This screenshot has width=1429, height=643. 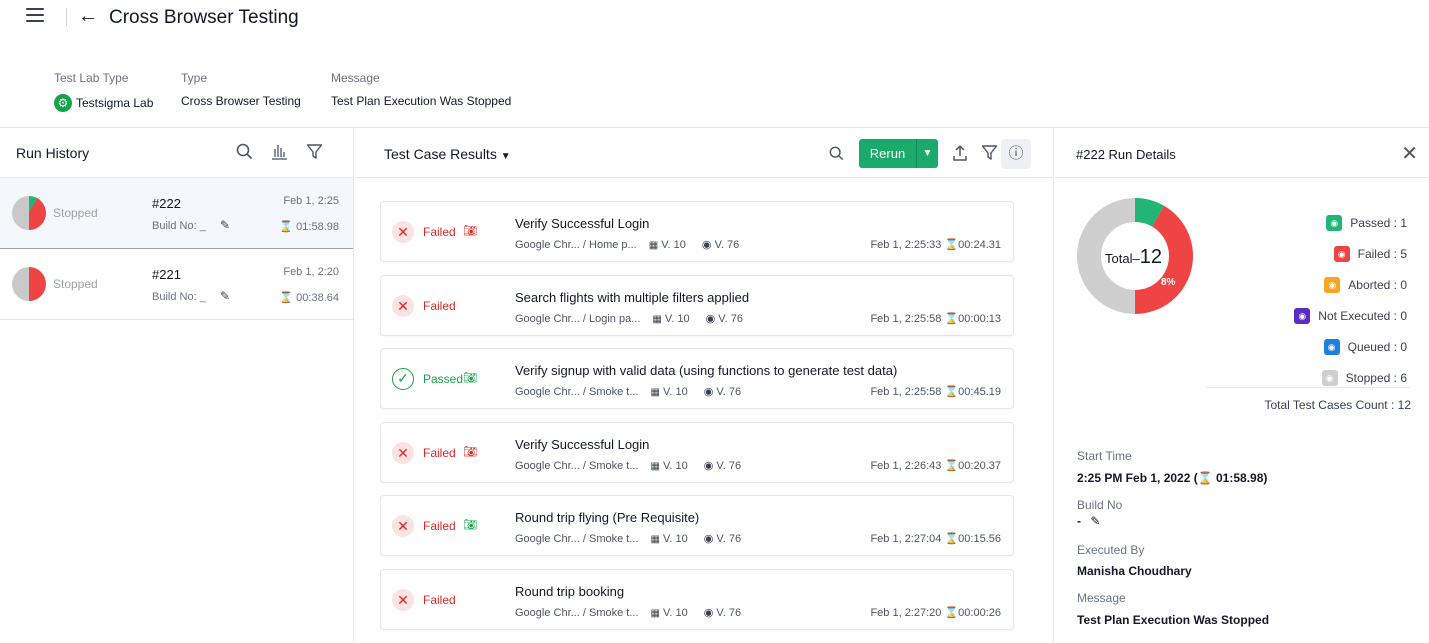 I want to click on test-case-time: Feb 1, 2:27:04 ⌛00:15.56, so click(x=935, y=539).